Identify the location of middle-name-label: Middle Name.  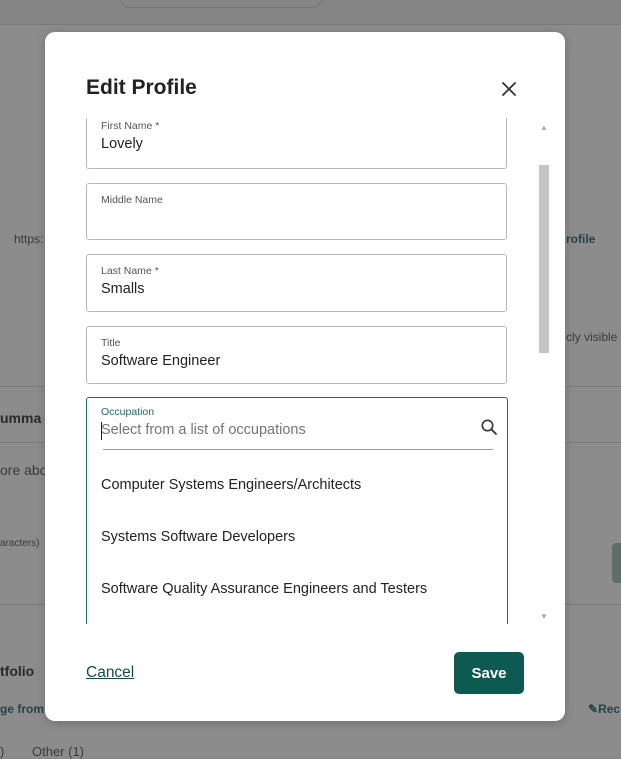
(132, 200).